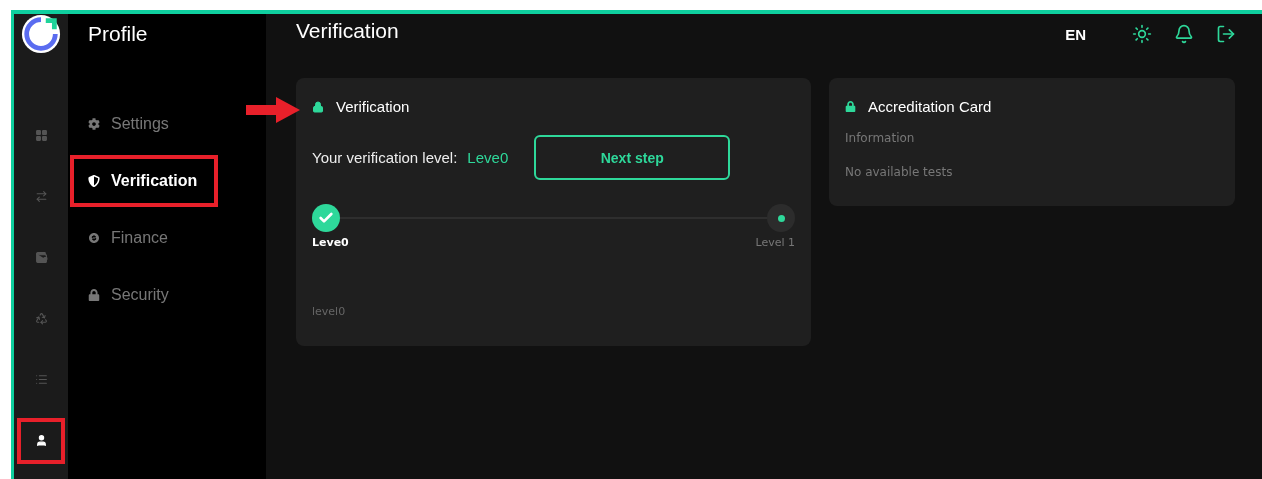 Image resolution: width=1262 pixels, height=479 pixels. What do you see at coordinates (373, 106) in the screenshot?
I see `card-title: Verification` at bounding box center [373, 106].